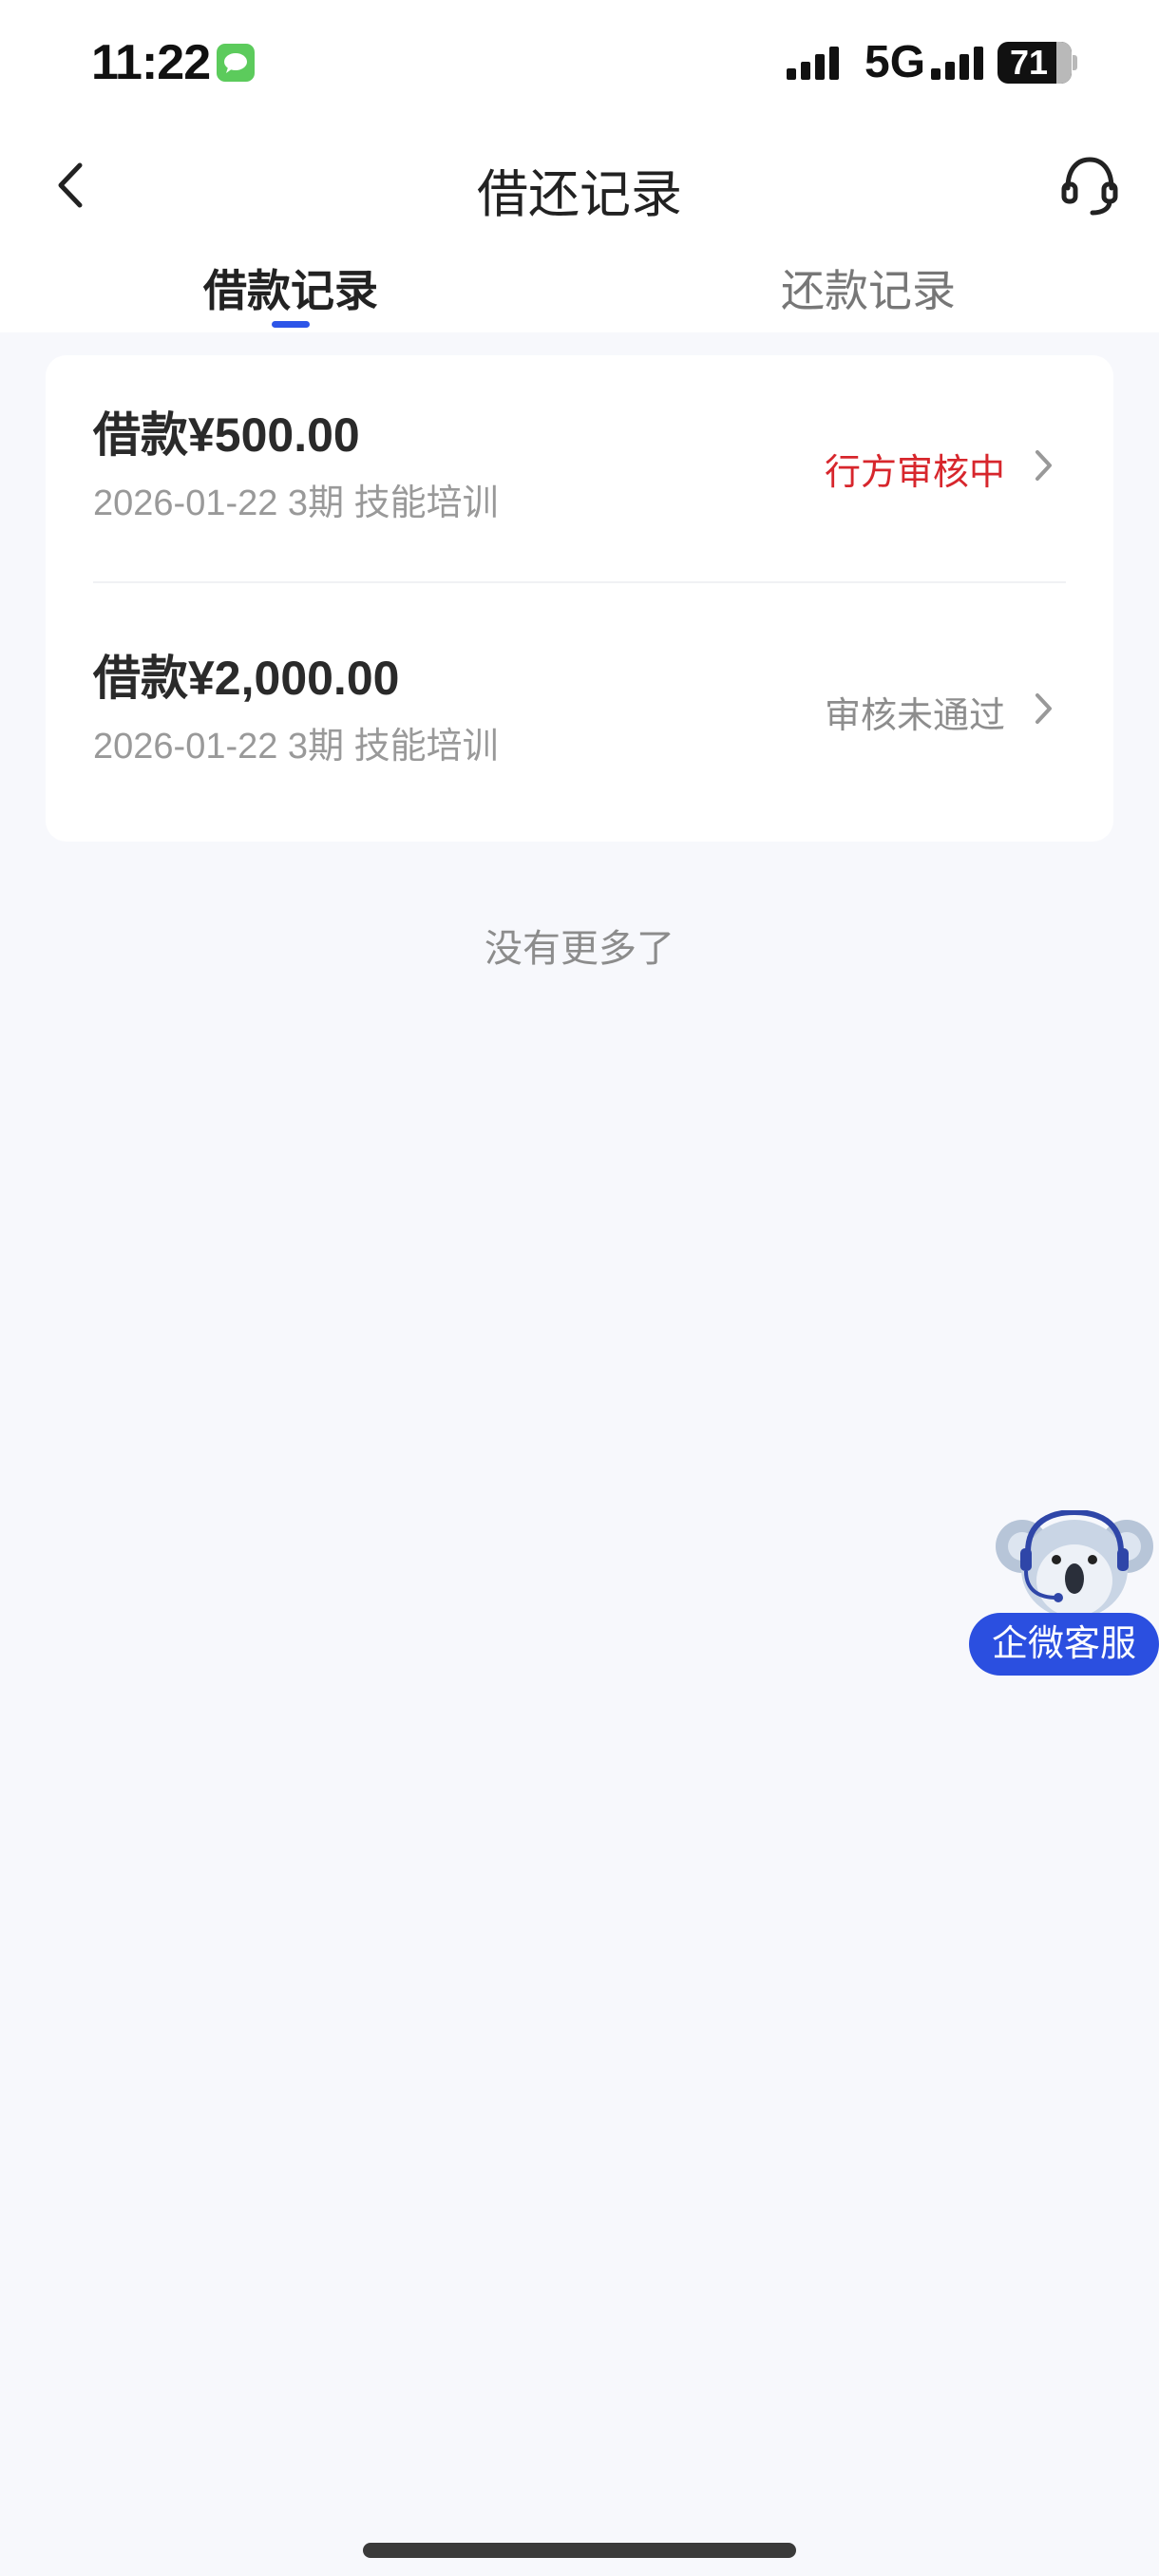  What do you see at coordinates (914, 473) in the screenshot?
I see `status-badge: 行方审核中` at bounding box center [914, 473].